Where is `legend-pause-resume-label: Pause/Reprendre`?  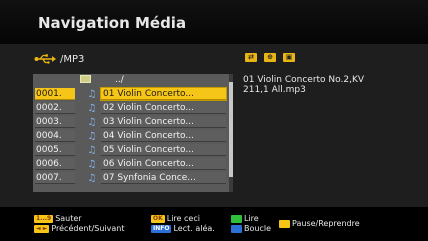
legend-pause-resume-label: Pause/Reprendre is located at coordinates (326, 223).